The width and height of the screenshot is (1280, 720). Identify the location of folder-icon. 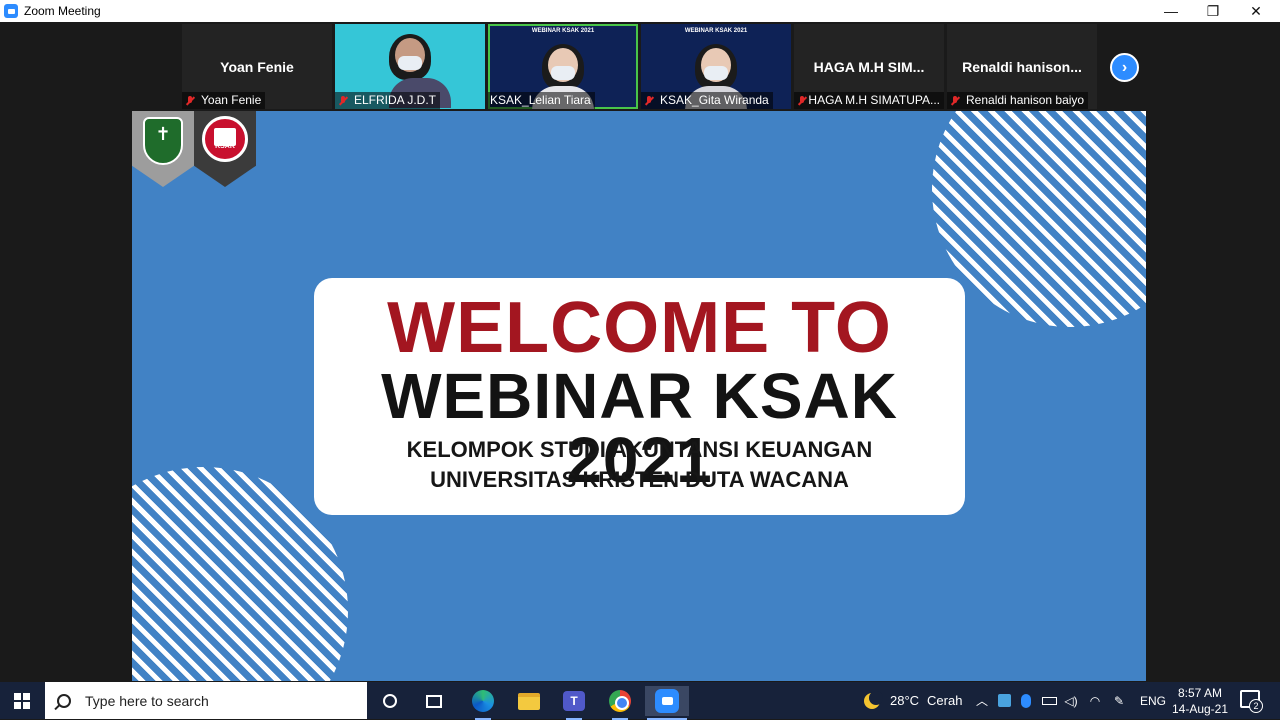
(529, 701).